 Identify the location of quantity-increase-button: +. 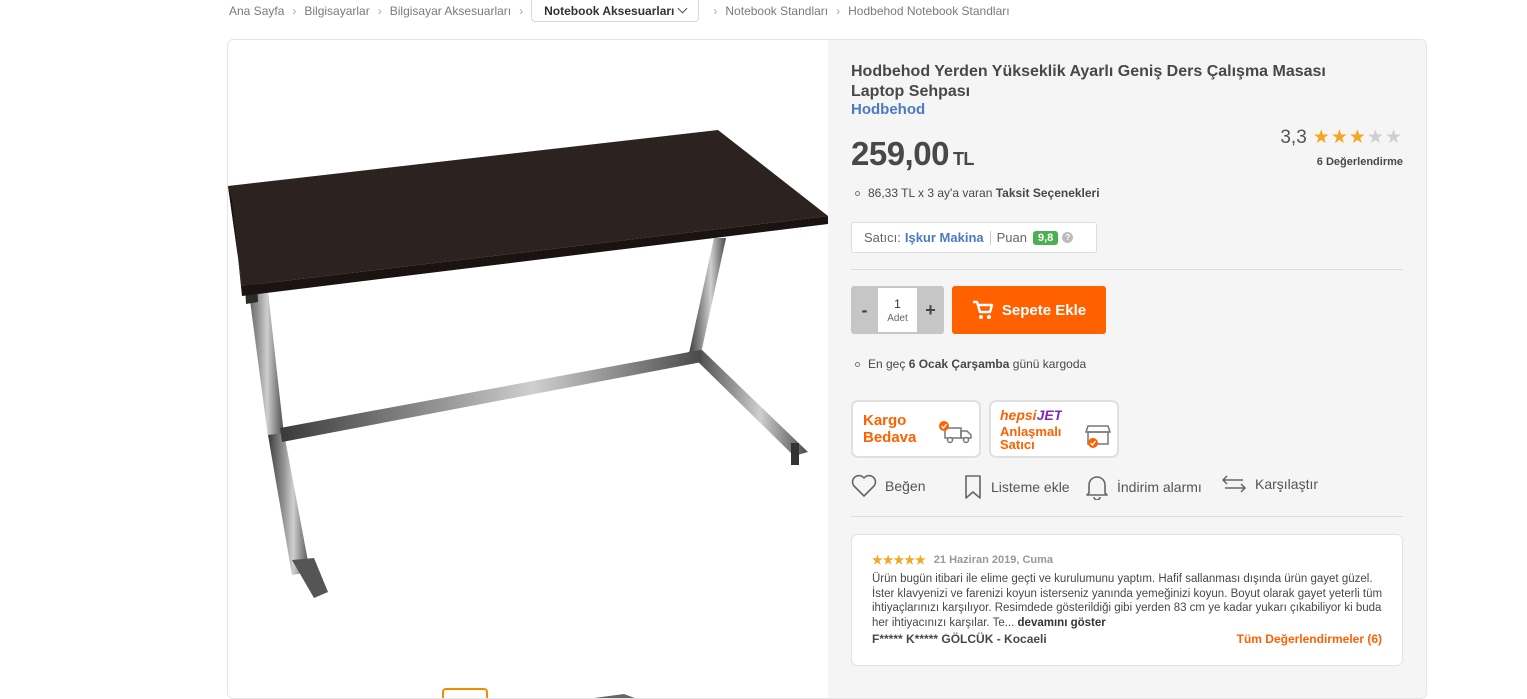
(930, 310).